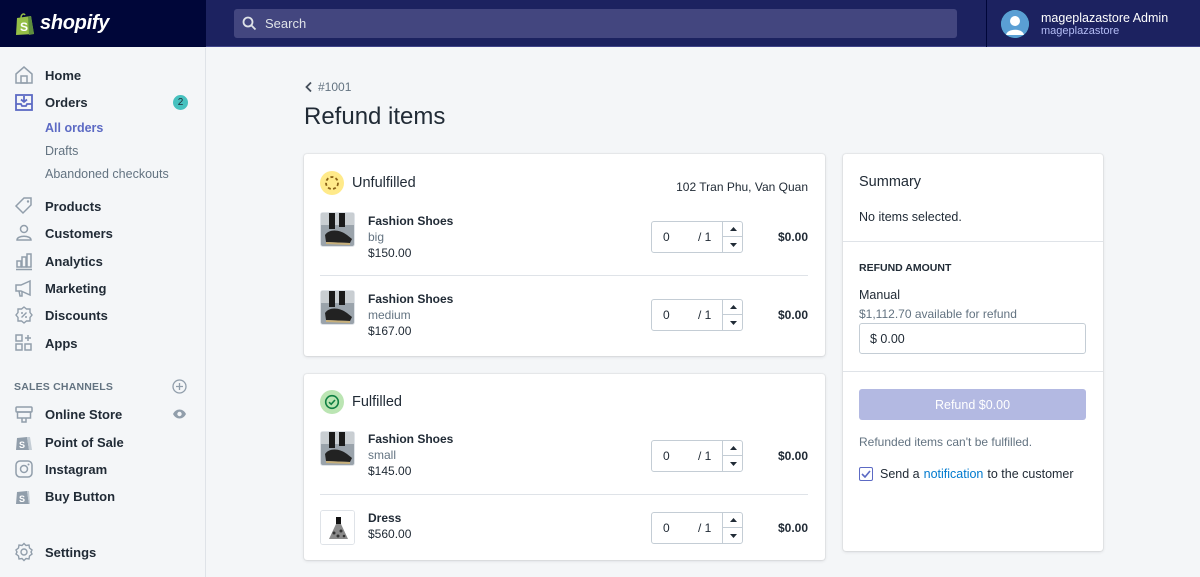  I want to click on user-avatar-icon, so click(1015, 23).